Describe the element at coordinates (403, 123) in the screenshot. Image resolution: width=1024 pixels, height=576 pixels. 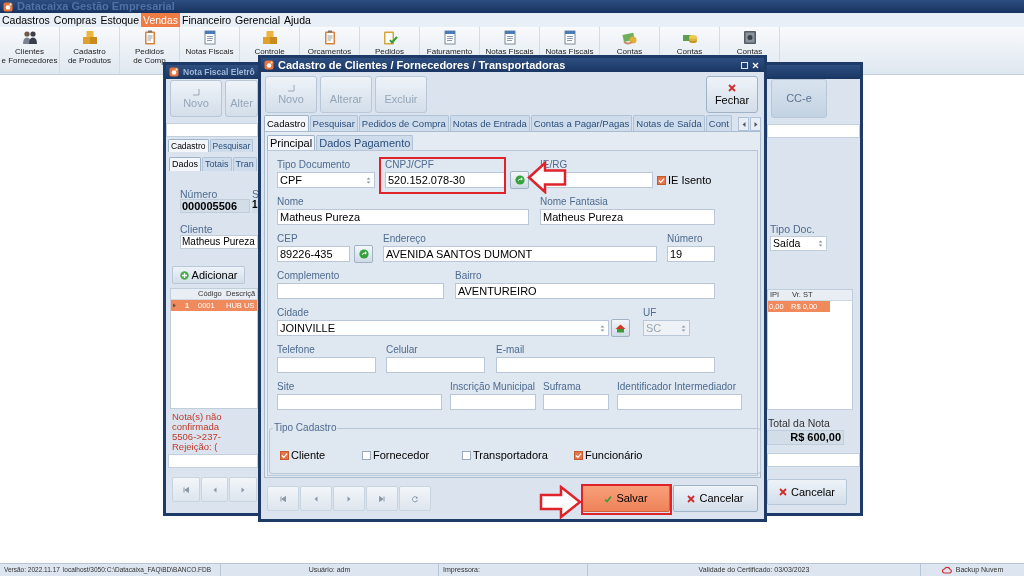
I see `tab: Pedidos de Compra` at that location.